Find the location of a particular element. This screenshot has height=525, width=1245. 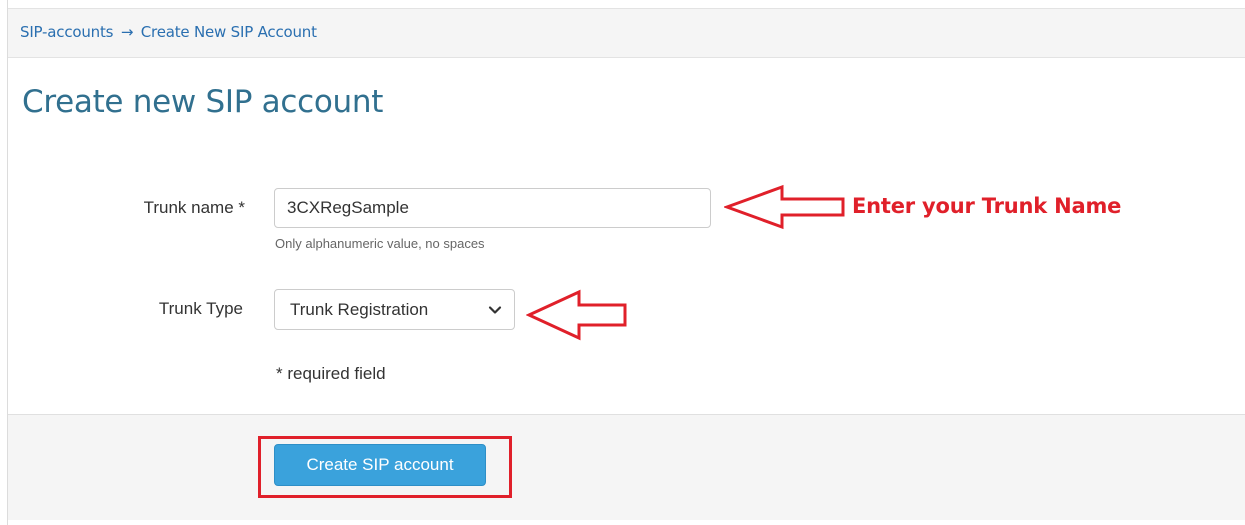

trunk-name-annotation: Enter your Trunk Name is located at coordinates (987, 206).